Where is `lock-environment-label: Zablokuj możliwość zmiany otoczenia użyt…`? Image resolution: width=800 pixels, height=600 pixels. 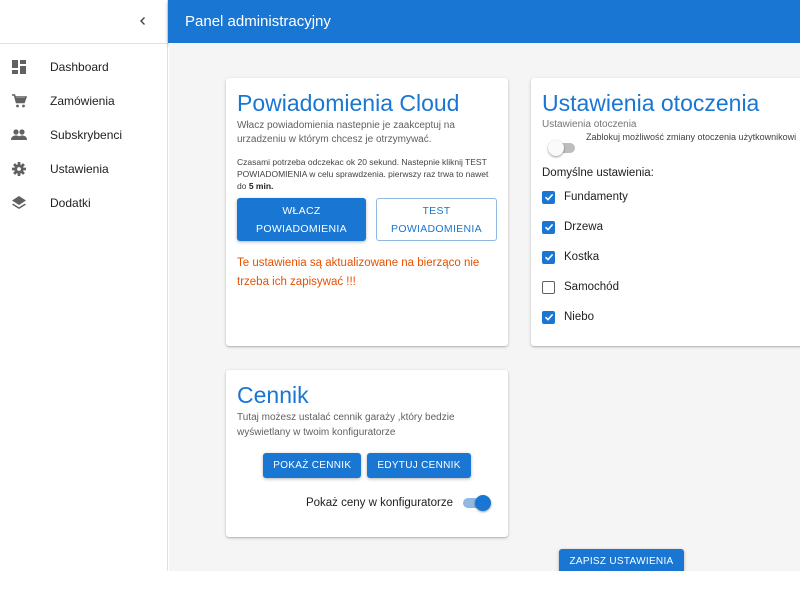 lock-environment-label: Zablokuj możliwość zmiany otoczenia użyt… is located at coordinates (691, 137).